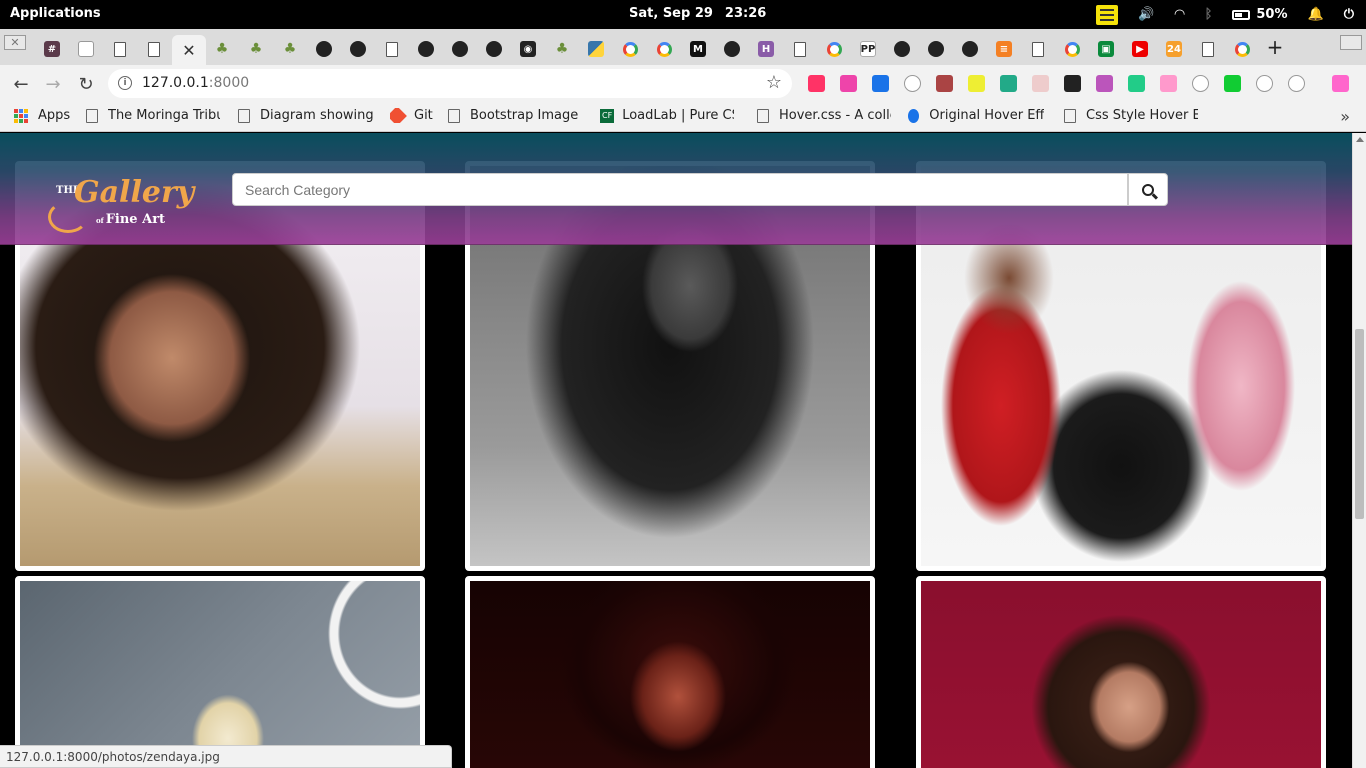 Image resolution: width=1366 pixels, height=768 pixels. I want to click on applications-menu: Applications, so click(55, 13).